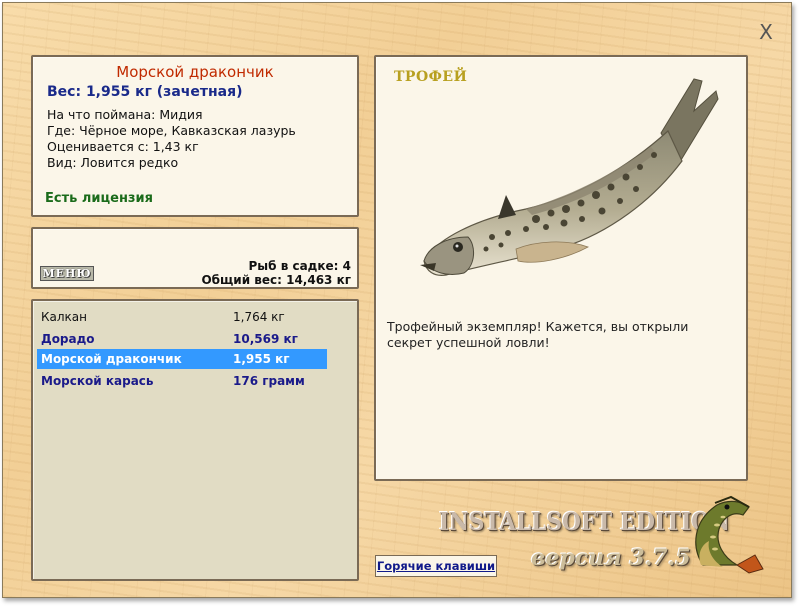  What do you see at coordinates (171, 130) in the screenshot?
I see `location-info: Где: Чёрное море, Кавказская лазурь` at bounding box center [171, 130].